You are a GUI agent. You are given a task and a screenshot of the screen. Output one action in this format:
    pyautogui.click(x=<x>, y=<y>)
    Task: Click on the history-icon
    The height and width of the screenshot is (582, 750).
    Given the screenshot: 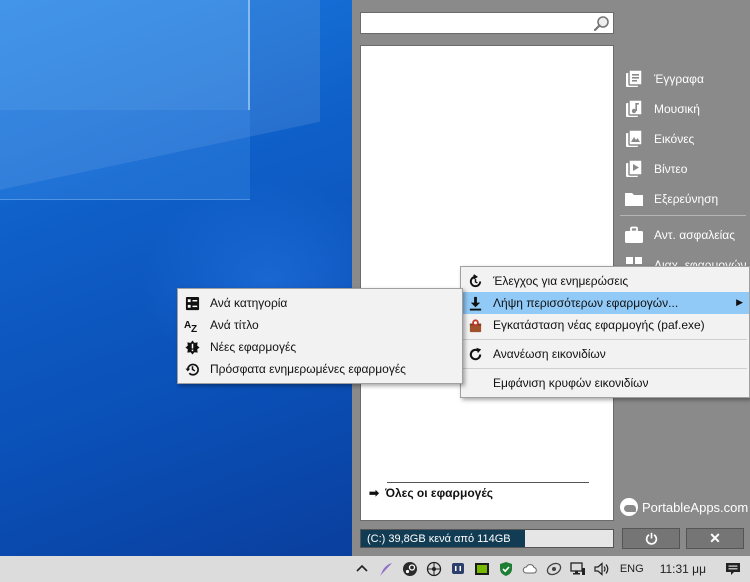 What is the action you would take?
    pyautogui.click(x=192, y=369)
    